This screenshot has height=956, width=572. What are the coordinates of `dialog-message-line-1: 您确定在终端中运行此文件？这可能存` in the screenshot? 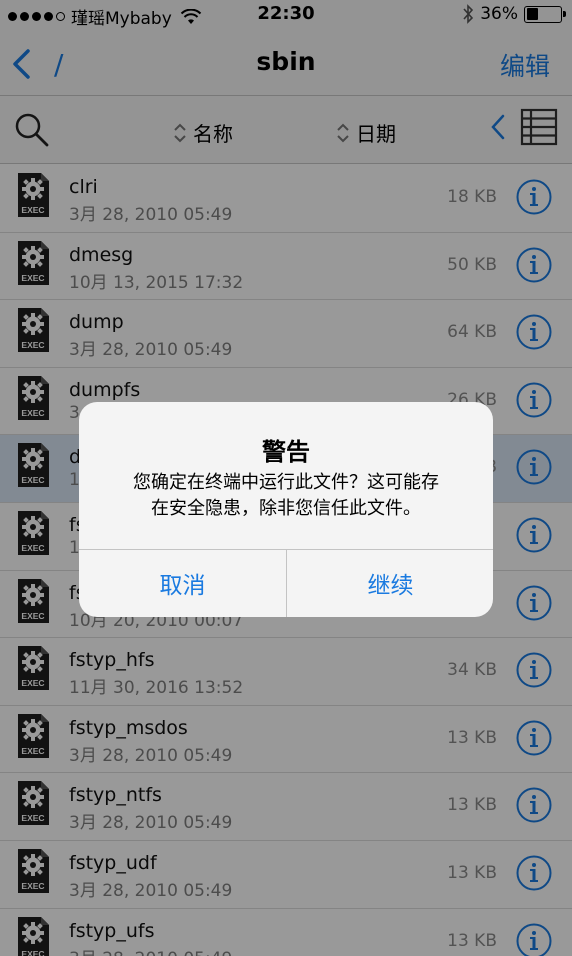 It's located at (286, 482).